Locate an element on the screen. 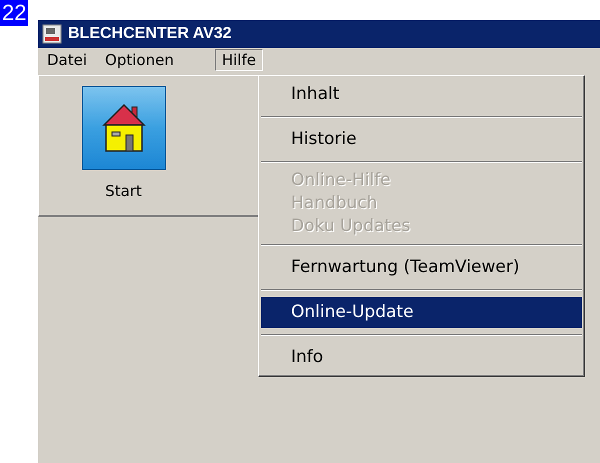 Image resolution: width=600 pixels, height=463 pixels. menu-item: Info is located at coordinates (421, 357).